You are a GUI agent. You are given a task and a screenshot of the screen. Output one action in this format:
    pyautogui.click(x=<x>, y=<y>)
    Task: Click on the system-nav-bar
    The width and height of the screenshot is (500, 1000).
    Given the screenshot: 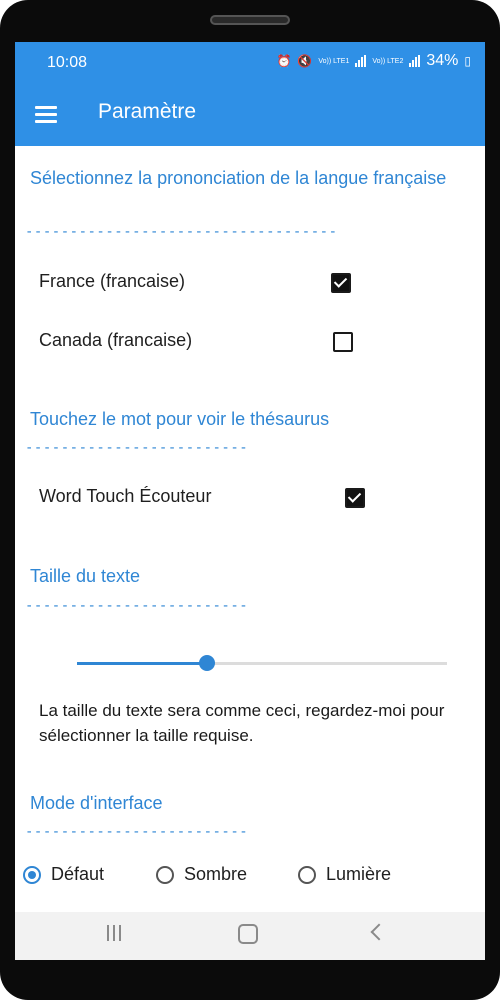 What is the action you would take?
    pyautogui.click(x=250, y=936)
    